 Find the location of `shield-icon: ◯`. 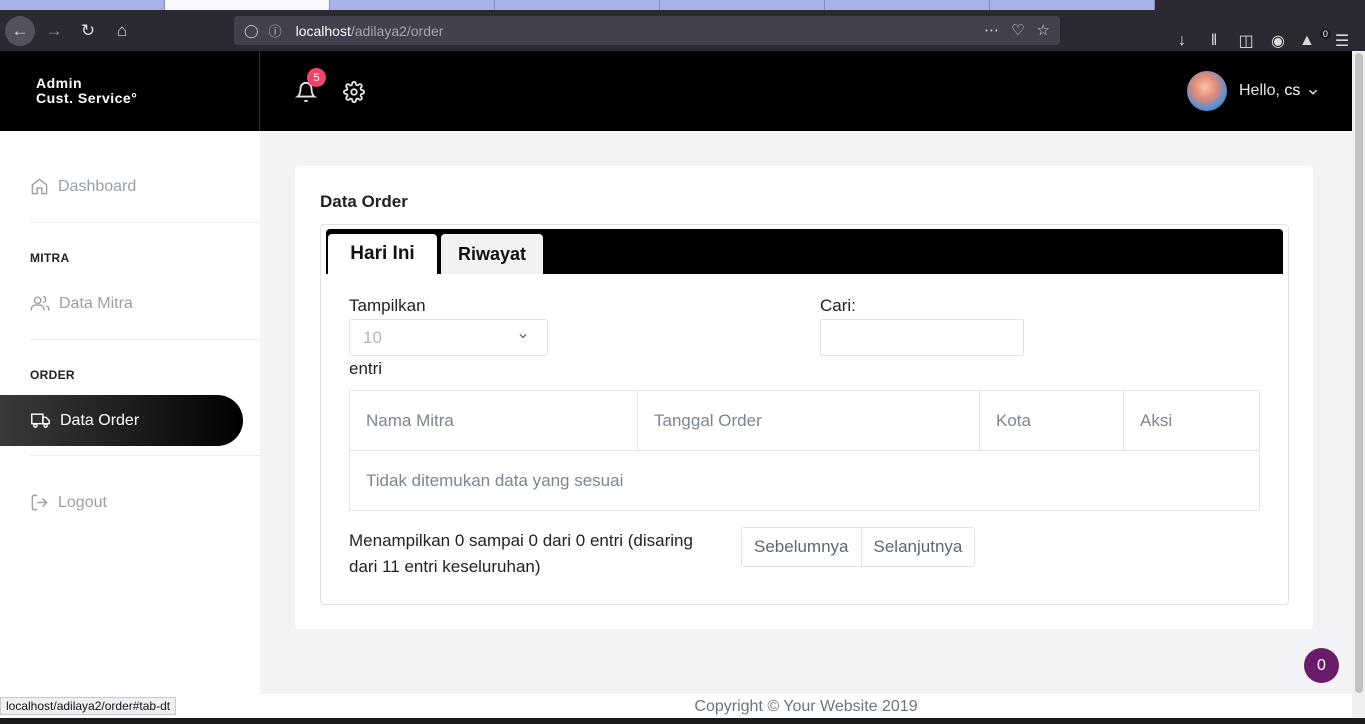

shield-icon: ◯ is located at coordinates (251, 30).